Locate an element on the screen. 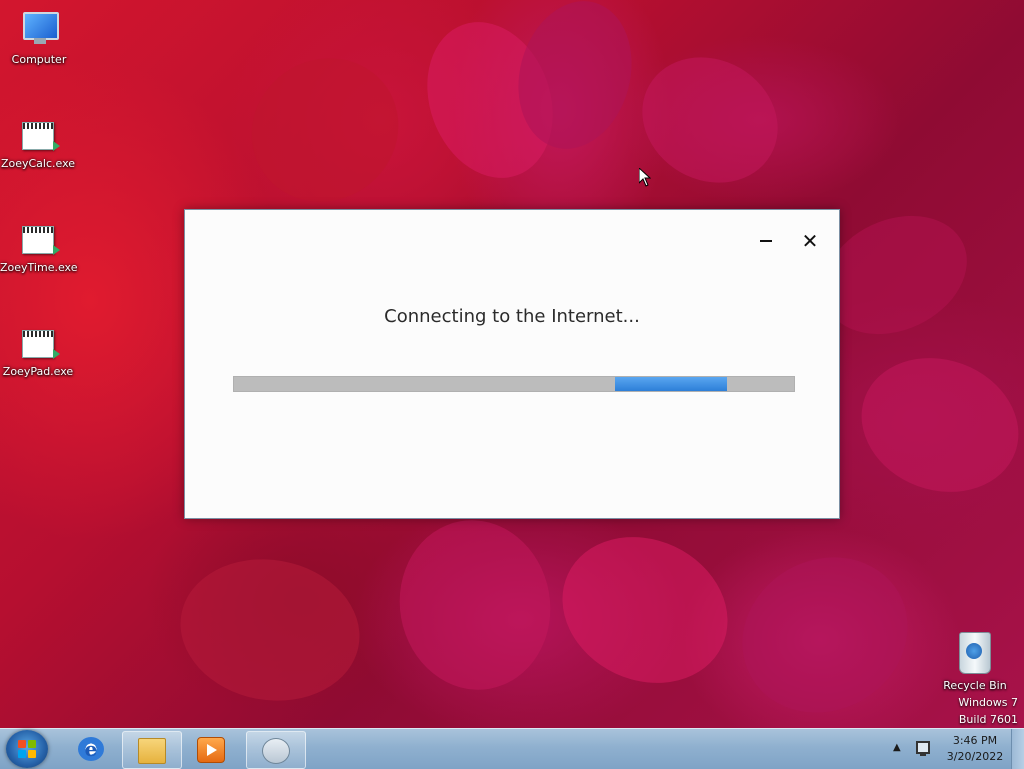 The width and height of the screenshot is (1024, 769). minimize-icon is located at coordinates (766, 241).